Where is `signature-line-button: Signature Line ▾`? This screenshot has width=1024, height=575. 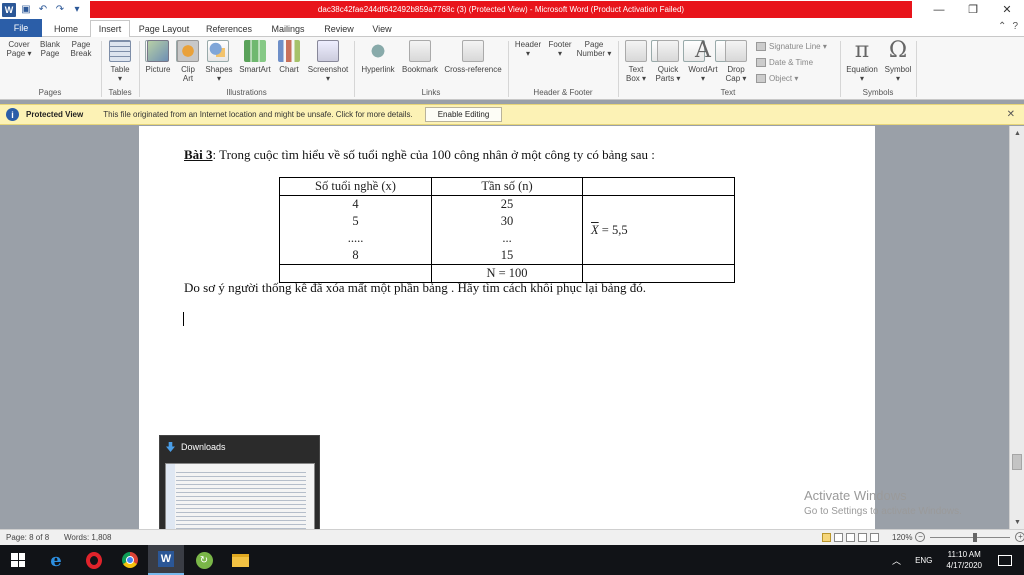 signature-line-button: Signature Line ▾ is located at coordinates (791, 46).